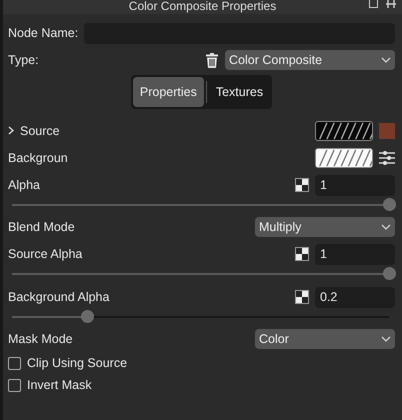  Describe the element at coordinates (387, 158) in the screenshot. I see `sliders-icon` at that location.